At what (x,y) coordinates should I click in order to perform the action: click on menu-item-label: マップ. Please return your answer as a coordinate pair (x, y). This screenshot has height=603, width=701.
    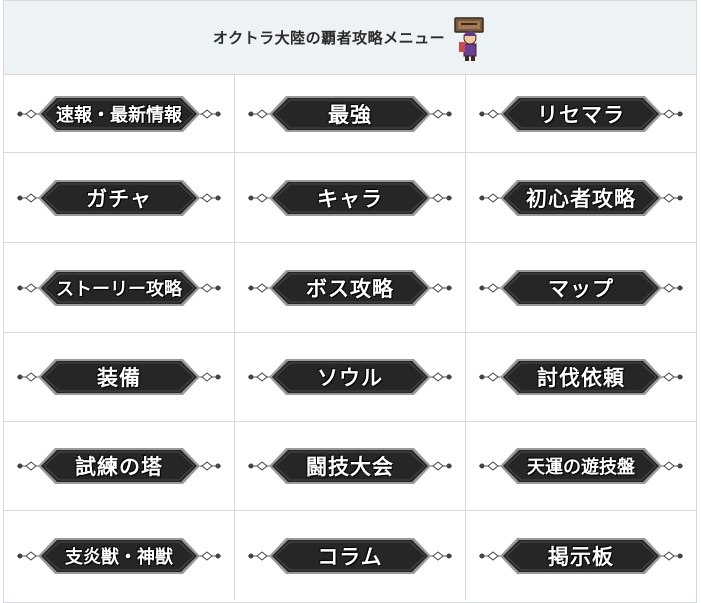
    Looking at the image, I should click on (581, 288).